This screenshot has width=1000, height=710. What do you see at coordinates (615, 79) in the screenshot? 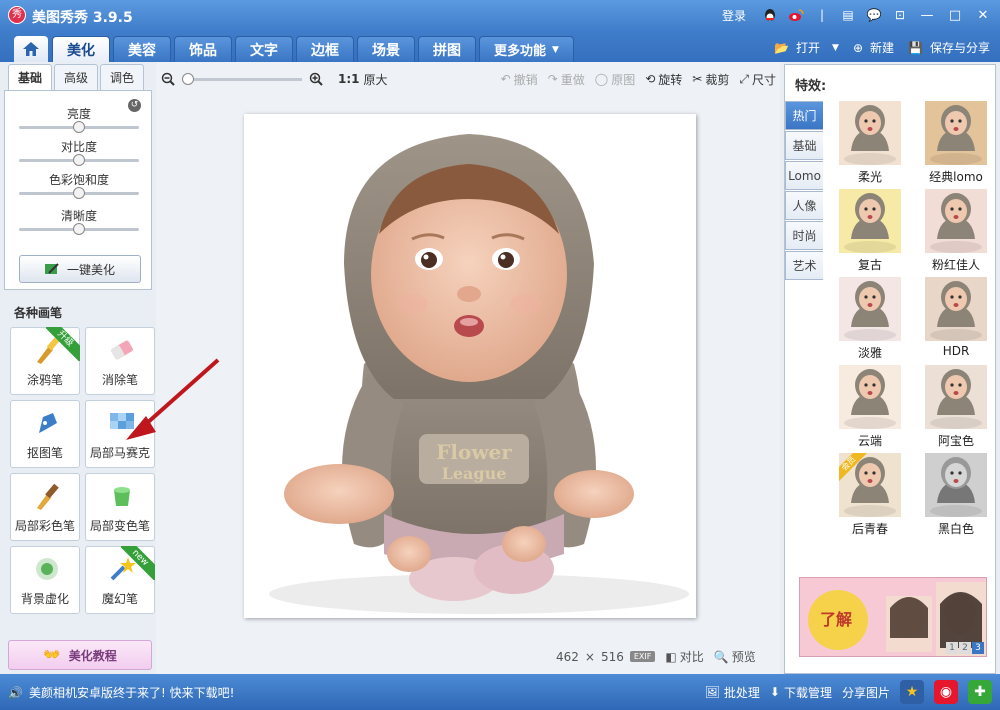
I see `original-image-button: ◯ 原图` at bounding box center [615, 79].